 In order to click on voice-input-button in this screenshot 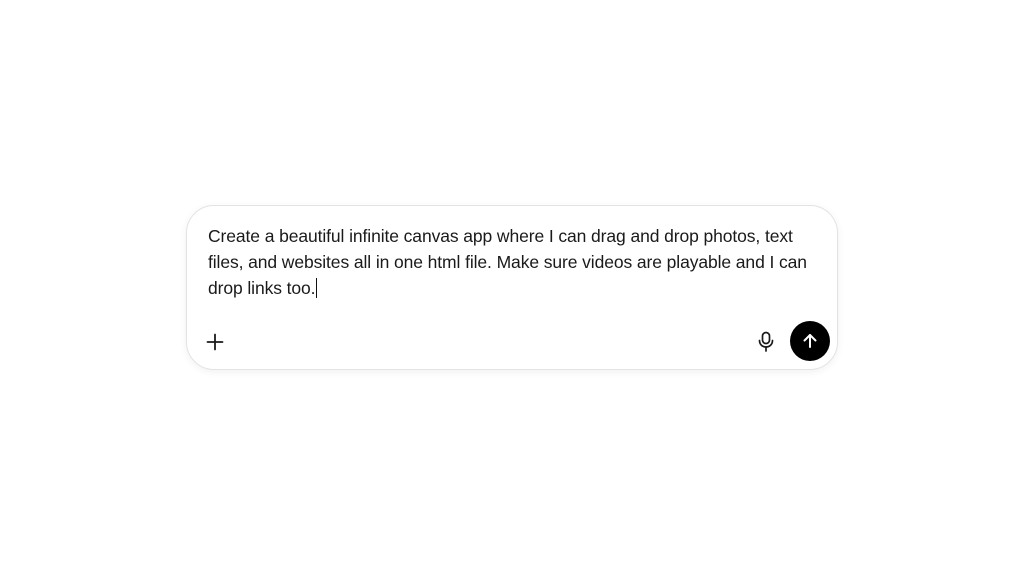, I will do `click(766, 342)`.